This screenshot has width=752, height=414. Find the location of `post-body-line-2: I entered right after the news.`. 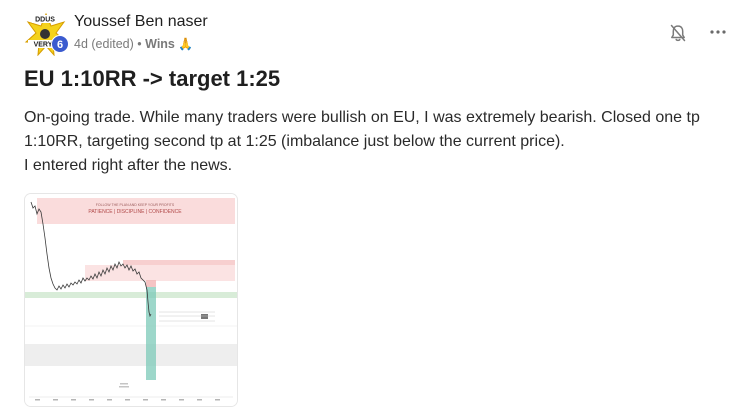

post-body-line-2: I entered right after the news. is located at coordinates (128, 165).